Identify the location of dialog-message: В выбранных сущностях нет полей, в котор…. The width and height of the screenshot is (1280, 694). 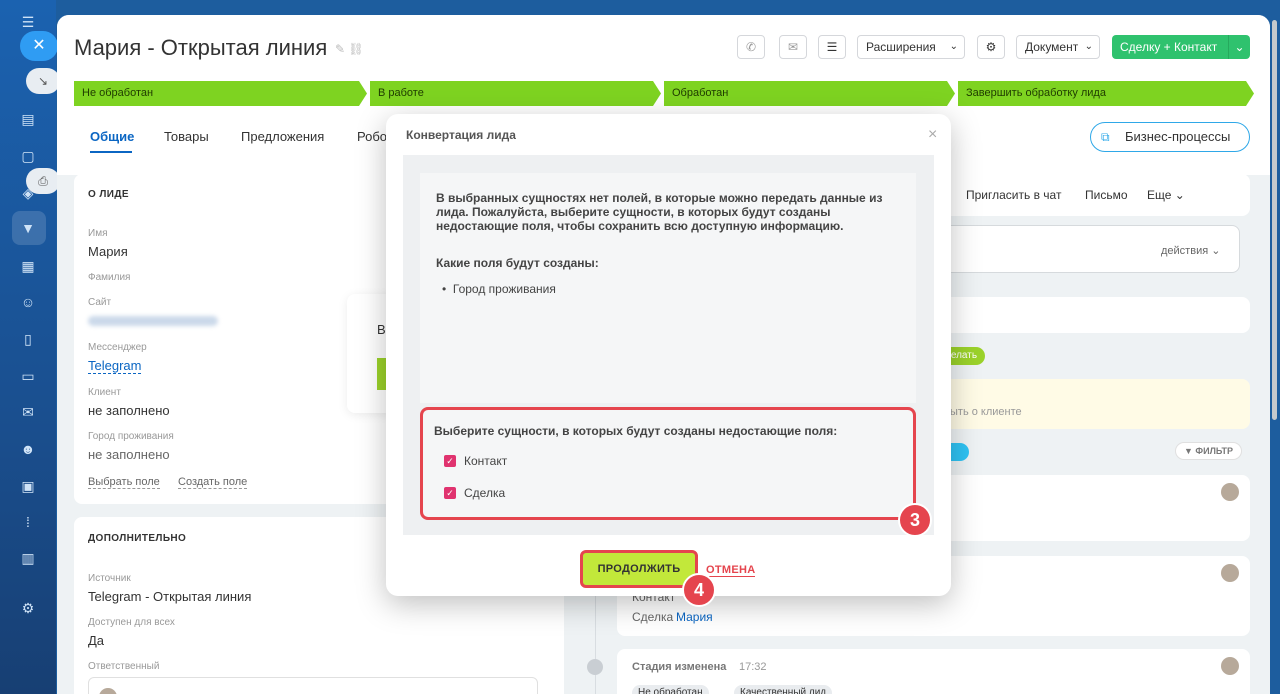
(659, 212).